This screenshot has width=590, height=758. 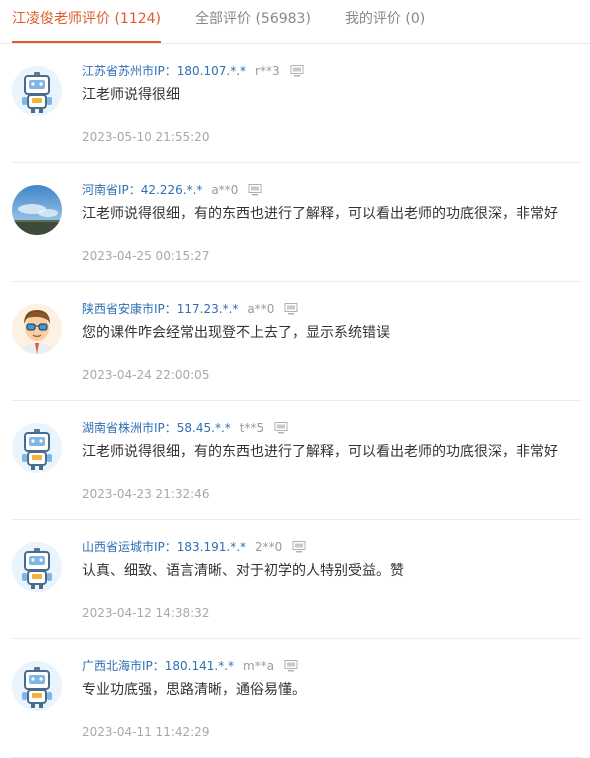 What do you see at coordinates (243, 571) in the screenshot?
I see `review-content: 认真、细致、语言清晰、对于初学的人特别受益。赞` at bounding box center [243, 571].